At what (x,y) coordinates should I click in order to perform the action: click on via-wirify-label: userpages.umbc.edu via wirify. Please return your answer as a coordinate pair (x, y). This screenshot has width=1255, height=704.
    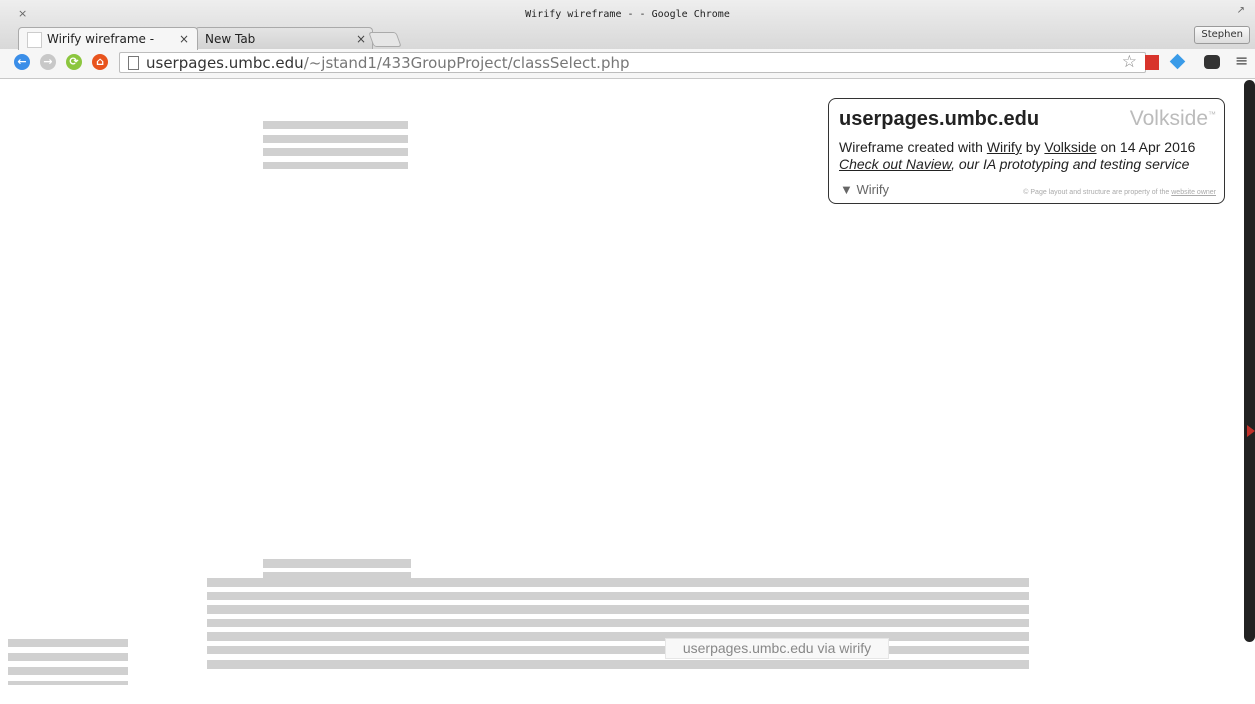
    Looking at the image, I should click on (777, 648).